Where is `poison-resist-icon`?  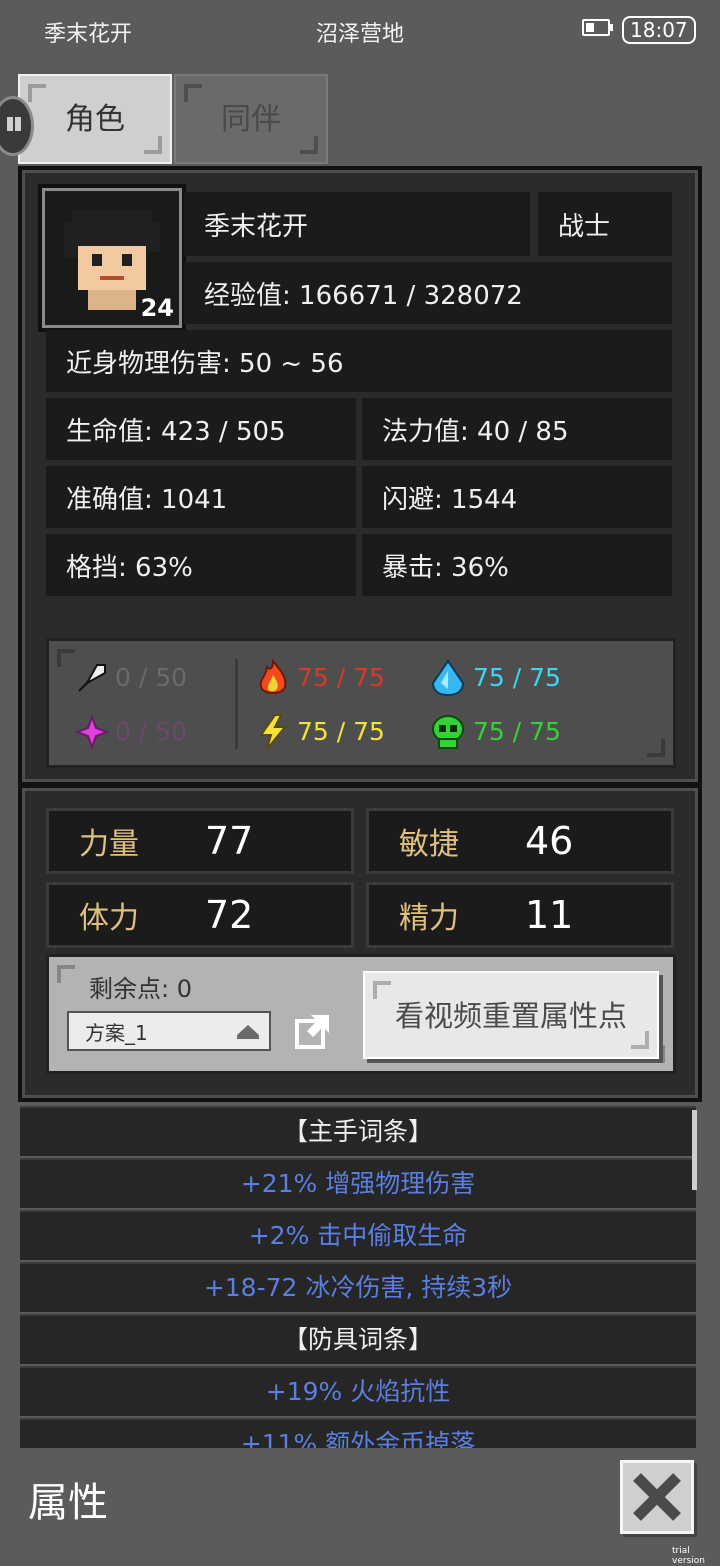
poison-resist-icon is located at coordinates (448, 732).